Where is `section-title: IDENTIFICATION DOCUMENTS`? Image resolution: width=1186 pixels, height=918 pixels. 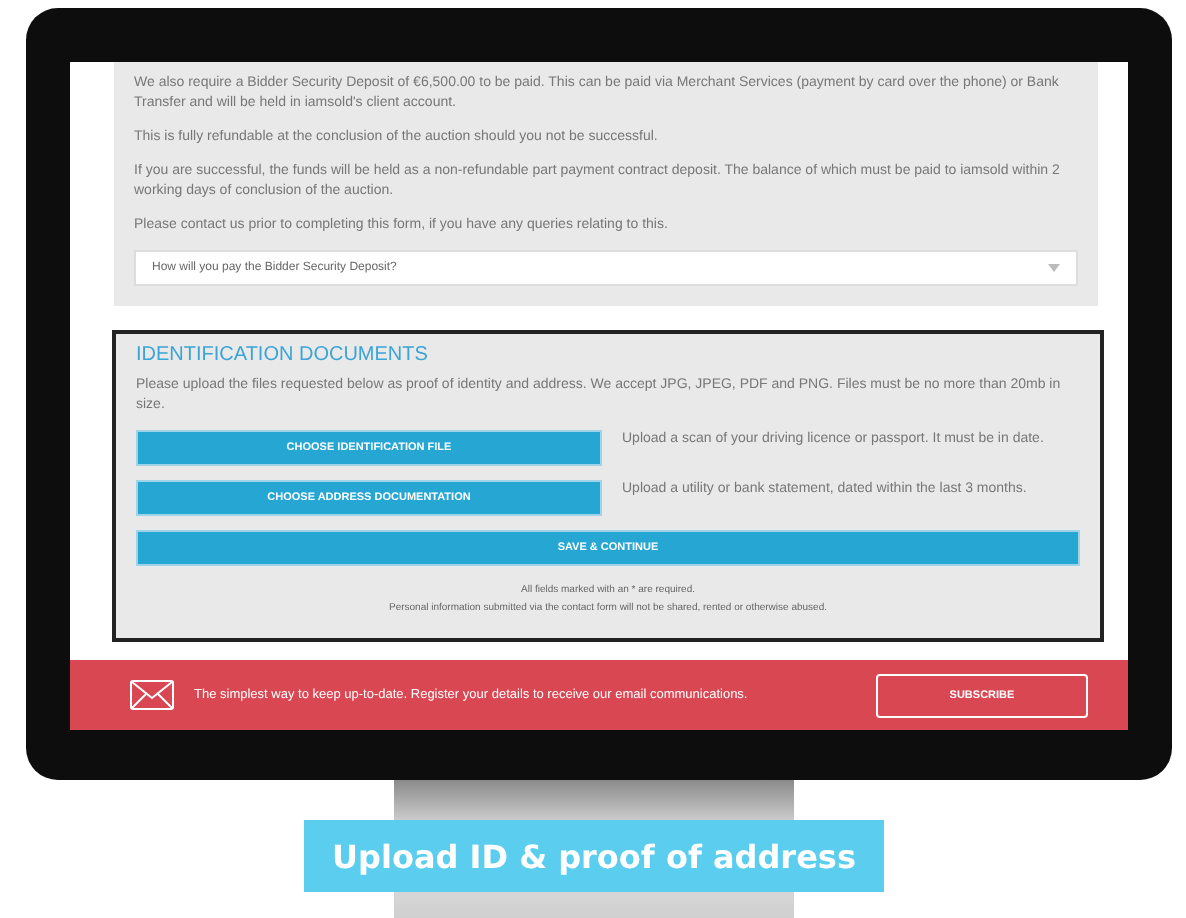
section-title: IDENTIFICATION DOCUMENTS is located at coordinates (283, 355).